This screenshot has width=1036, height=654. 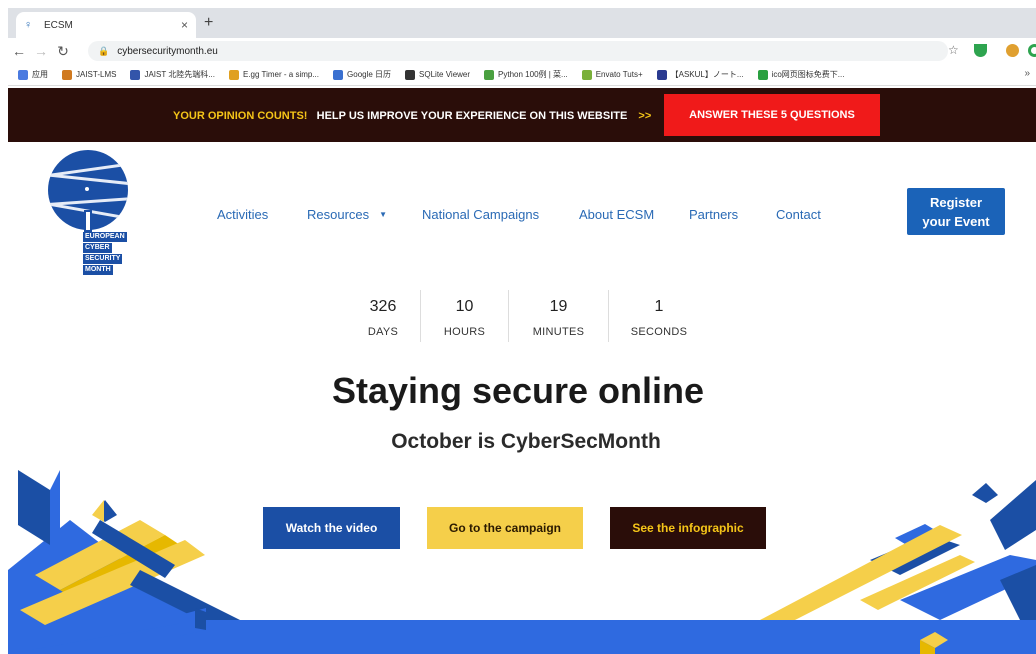 I want to click on logo-line: EUROPEAN, so click(x=105, y=237).